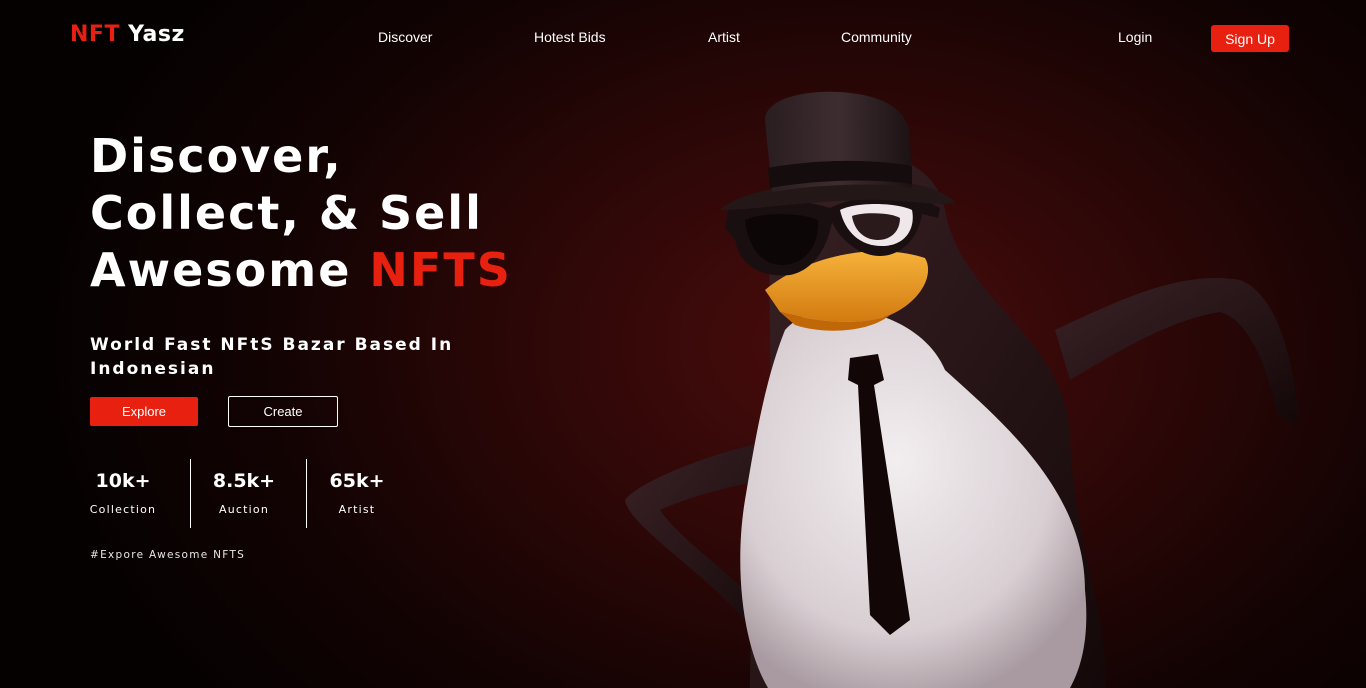 The height and width of the screenshot is (688, 1366). Describe the element at coordinates (123, 509) in the screenshot. I see `stat-label: Collection` at that location.